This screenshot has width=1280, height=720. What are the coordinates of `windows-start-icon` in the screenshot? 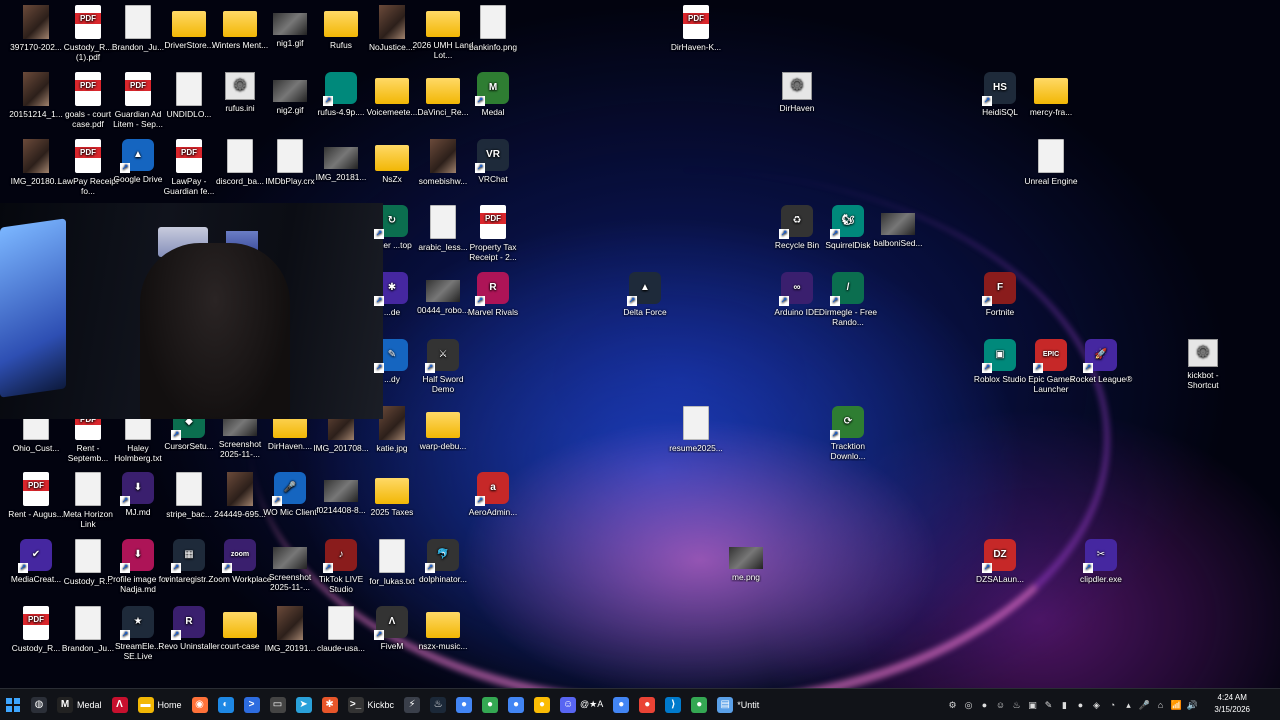 It's located at (13, 705).